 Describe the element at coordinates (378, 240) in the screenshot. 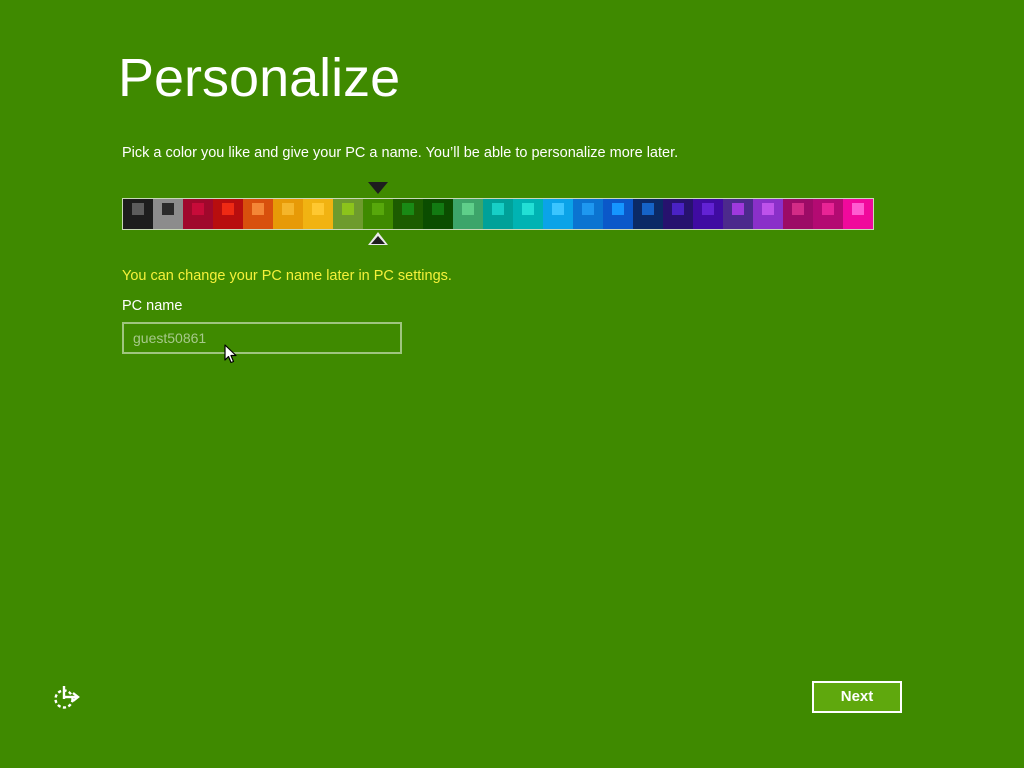

I see `color-slider-handle-inner` at that location.